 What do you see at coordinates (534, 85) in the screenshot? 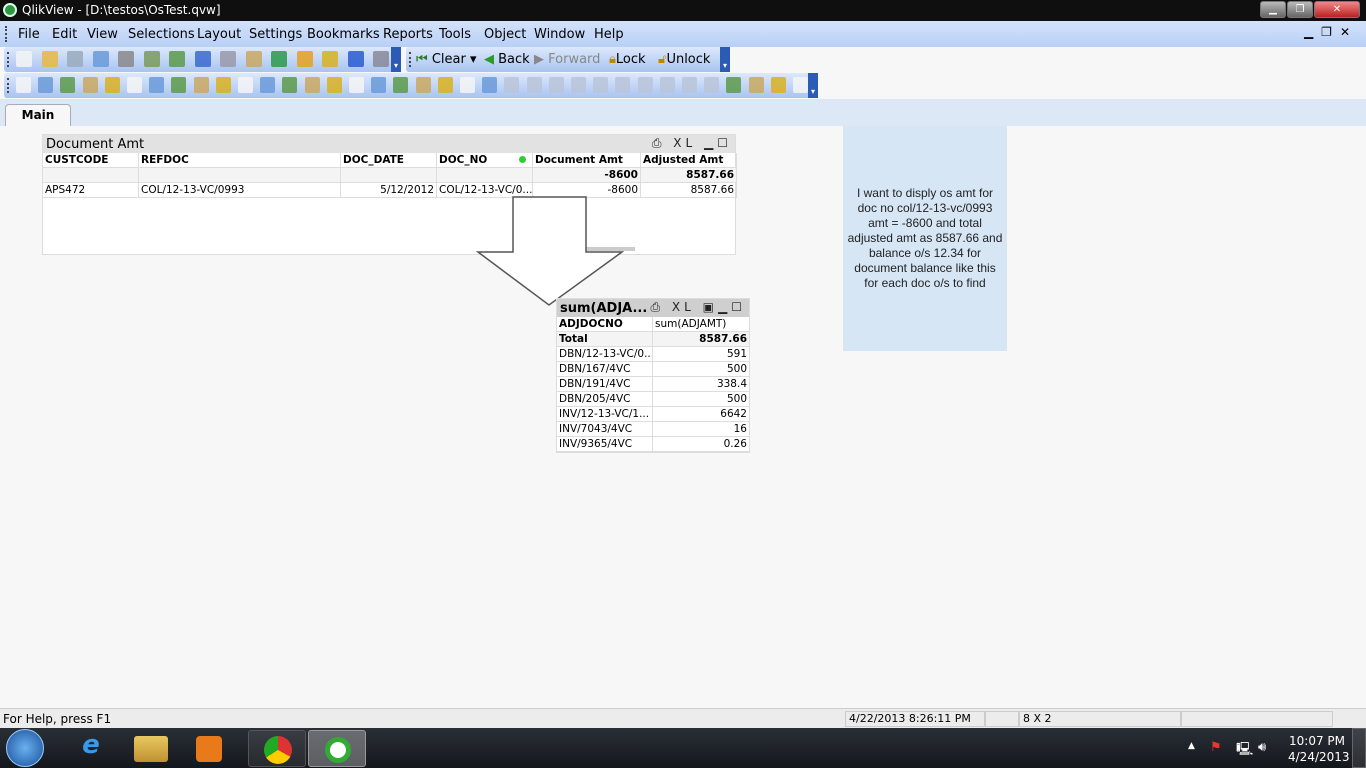
I see `align-center-icon` at bounding box center [534, 85].